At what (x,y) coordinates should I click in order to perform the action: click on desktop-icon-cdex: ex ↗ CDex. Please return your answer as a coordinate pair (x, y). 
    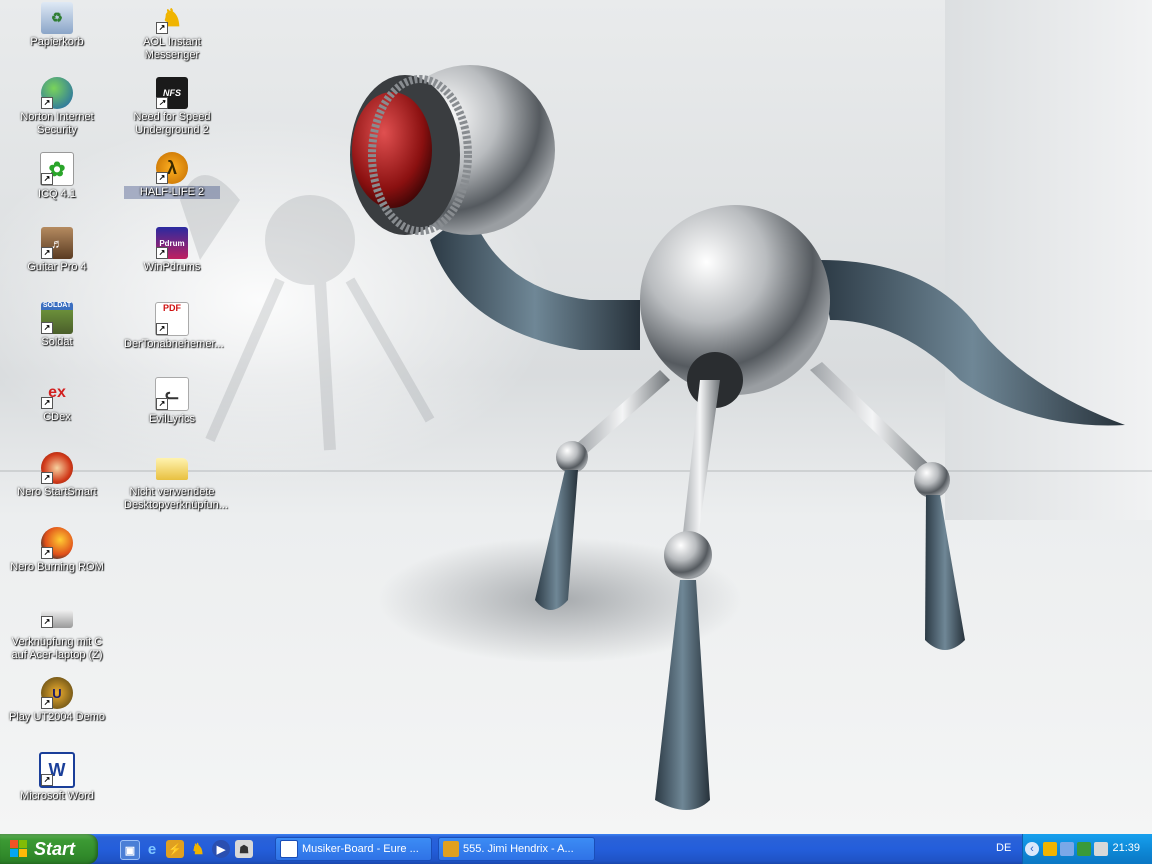
    Looking at the image, I should click on (57, 400).